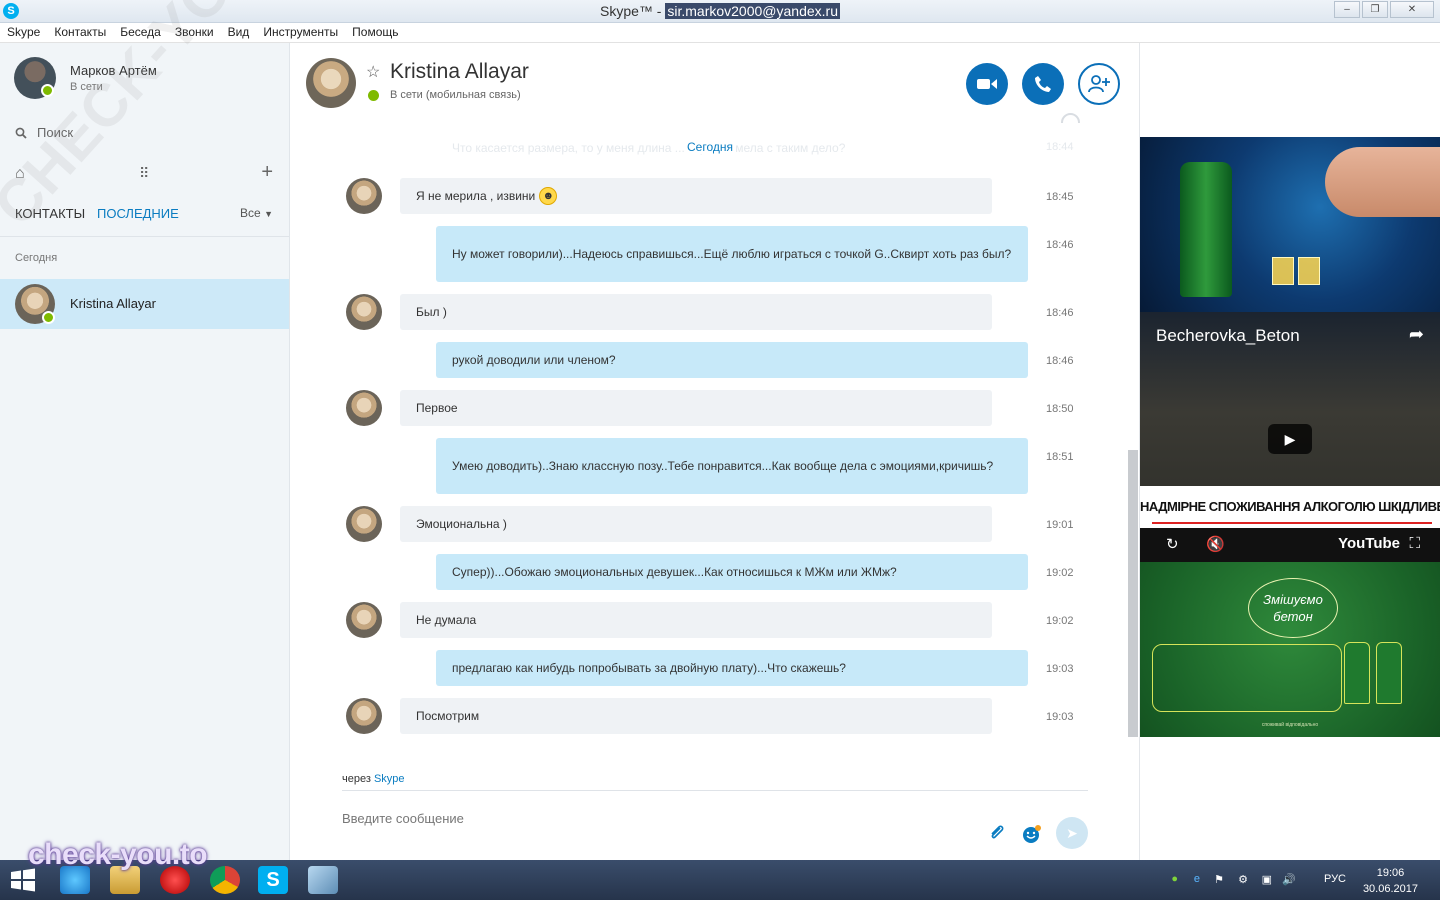 The image size is (1440, 900). What do you see at coordinates (715, 790) in the screenshot?
I see `composer-divider` at bounding box center [715, 790].